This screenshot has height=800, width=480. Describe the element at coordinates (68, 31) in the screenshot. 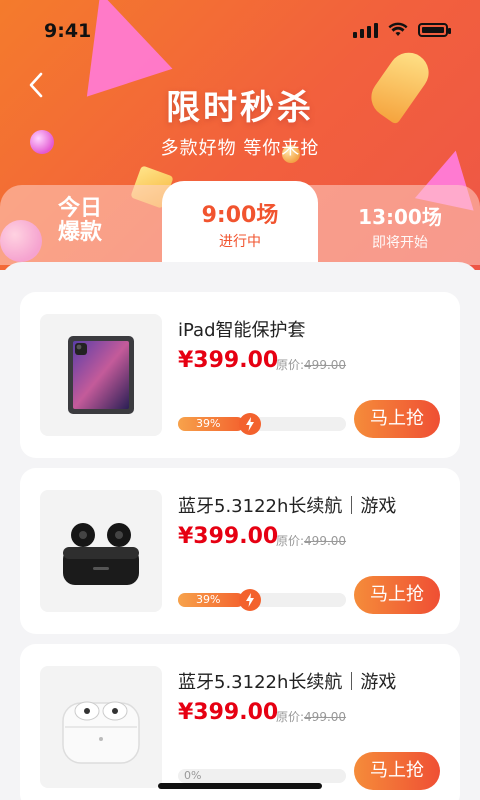

I see `status-time: 9:41` at that location.